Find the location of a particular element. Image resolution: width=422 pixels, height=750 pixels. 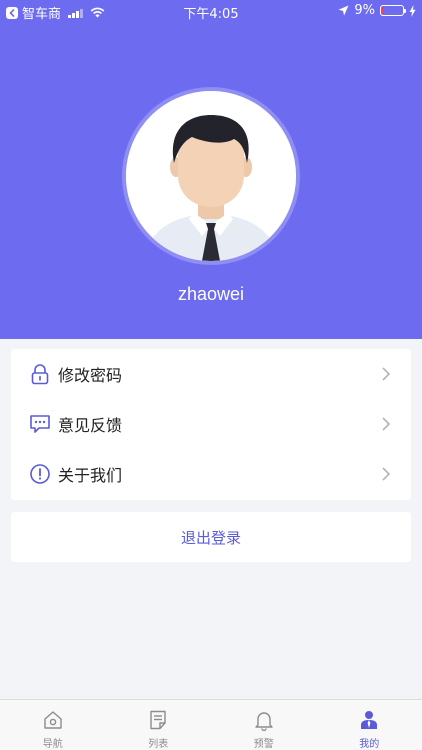

menu-item-label: 修改密码 is located at coordinates (90, 375).